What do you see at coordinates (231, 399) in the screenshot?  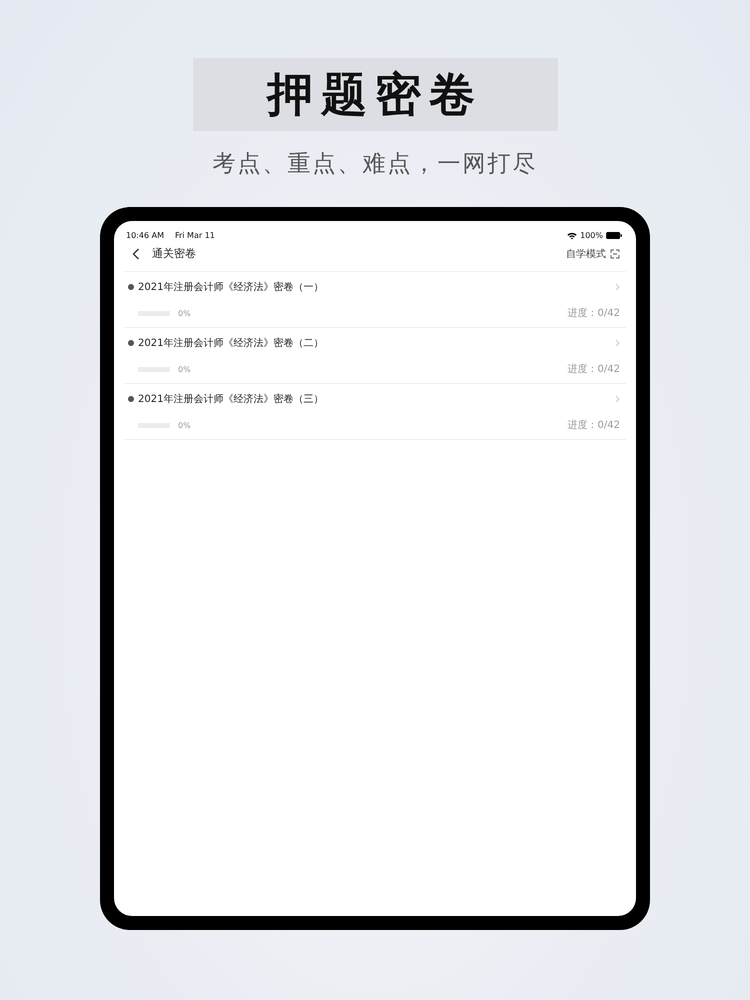 I see `paper-title: 2021年注册会计师《经济法》密卷（三）` at bounding box center [231, 399].